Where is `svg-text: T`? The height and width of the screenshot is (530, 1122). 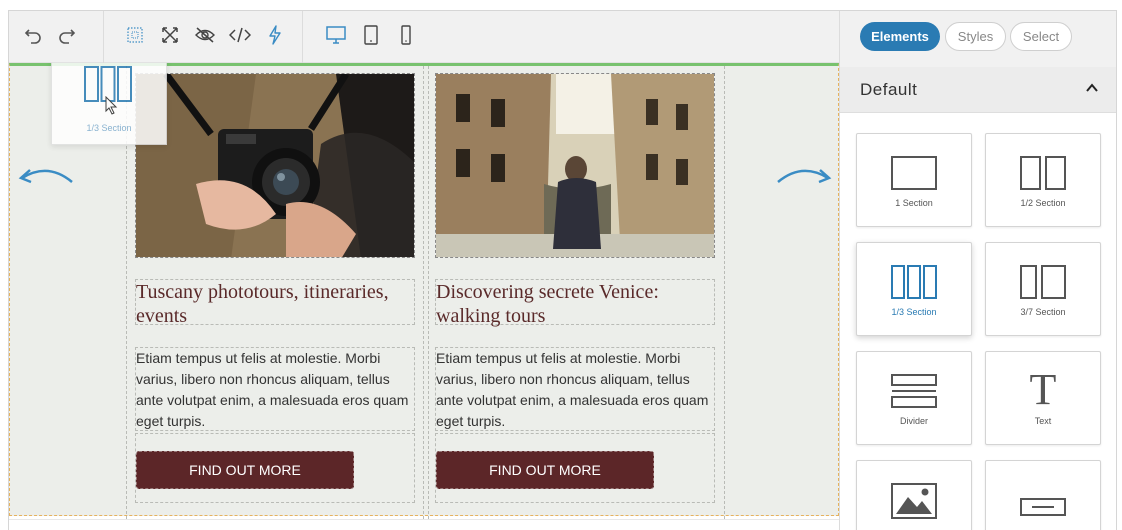
svg-text: T is located at coordinates (1043, 389).